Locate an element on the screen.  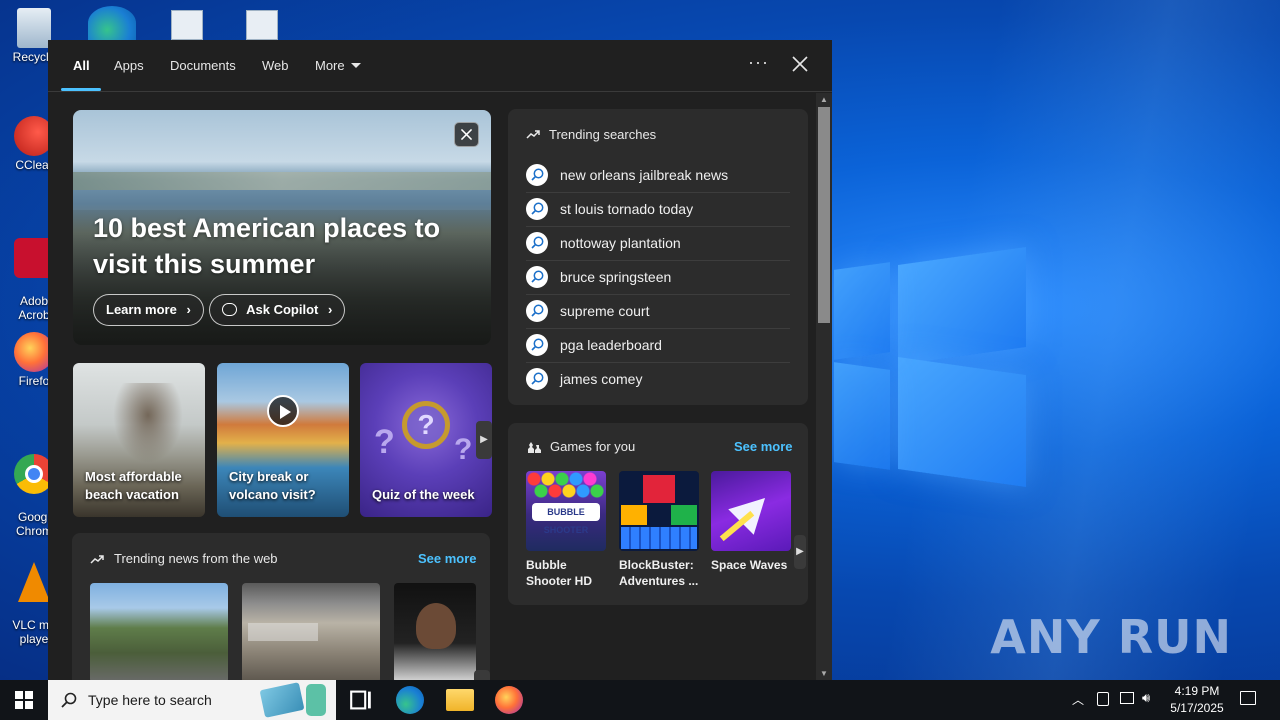
carousel-next-button: ▶ is located at coordinates (484, 440).